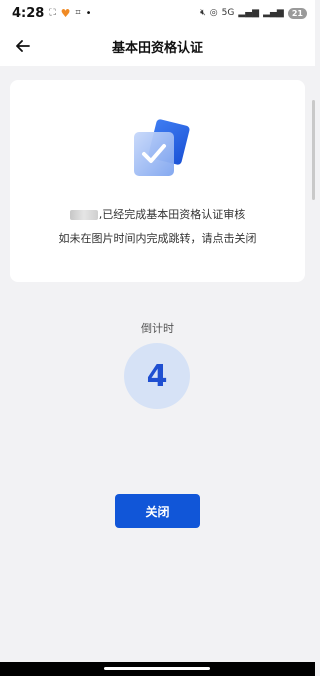 The width and height of the screenshot is (320, 676). I want to click on countdown-circle: 4, so click(157, 376).